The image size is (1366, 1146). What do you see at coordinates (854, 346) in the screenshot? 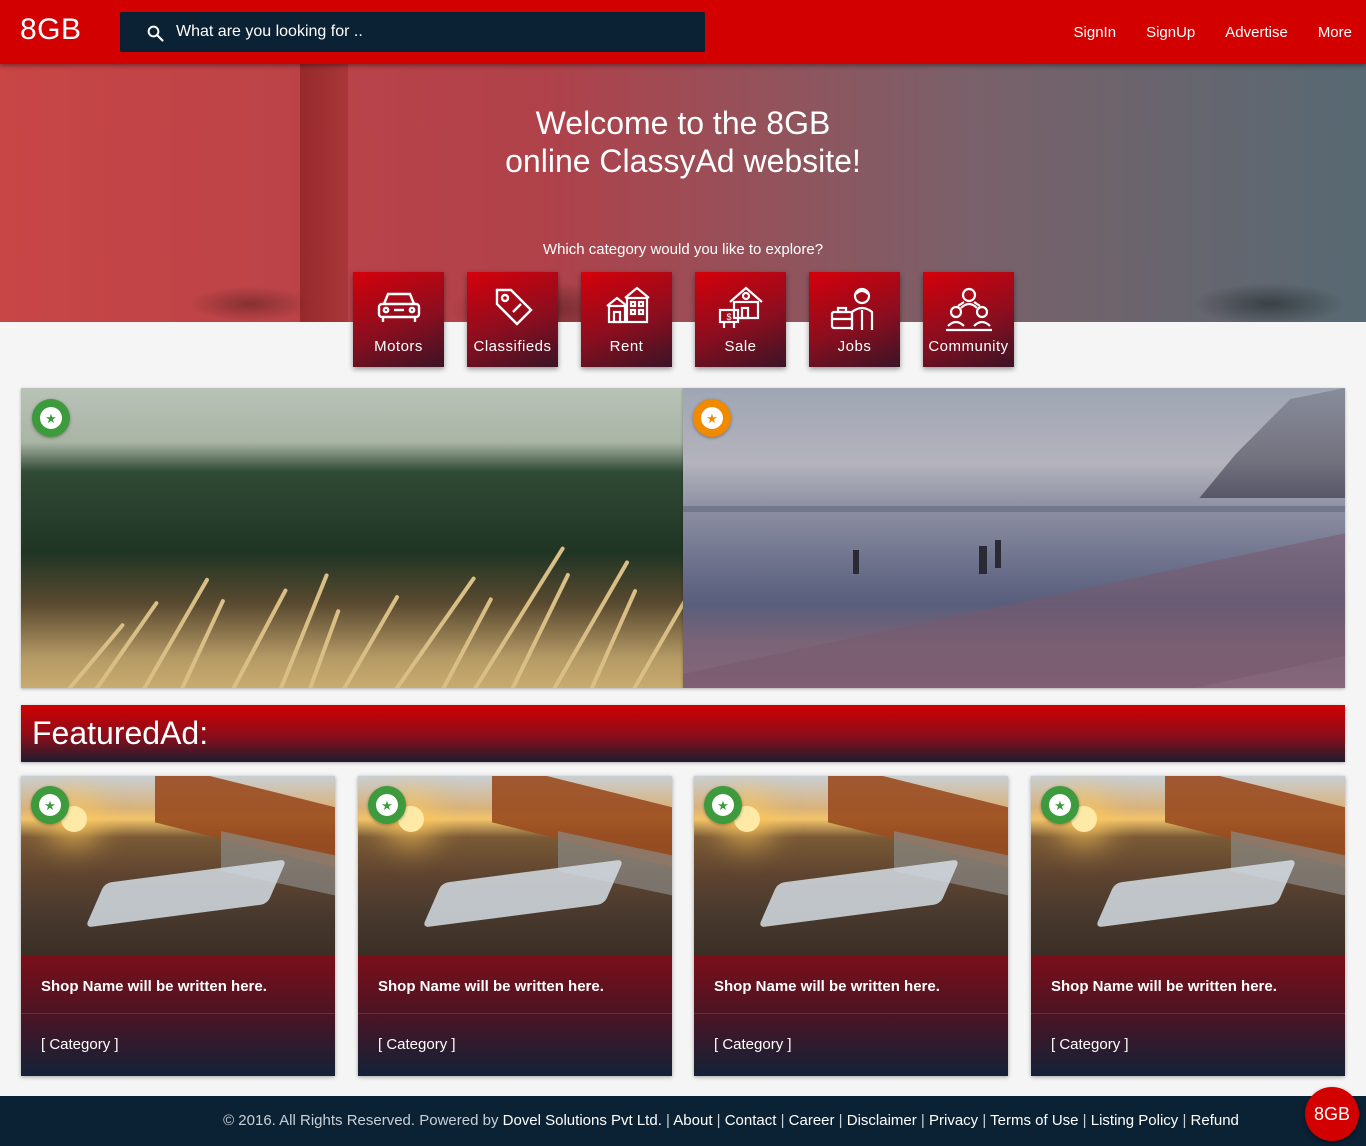
I see `category-jobs-label: Jobs` at bounding box center [854, 346].